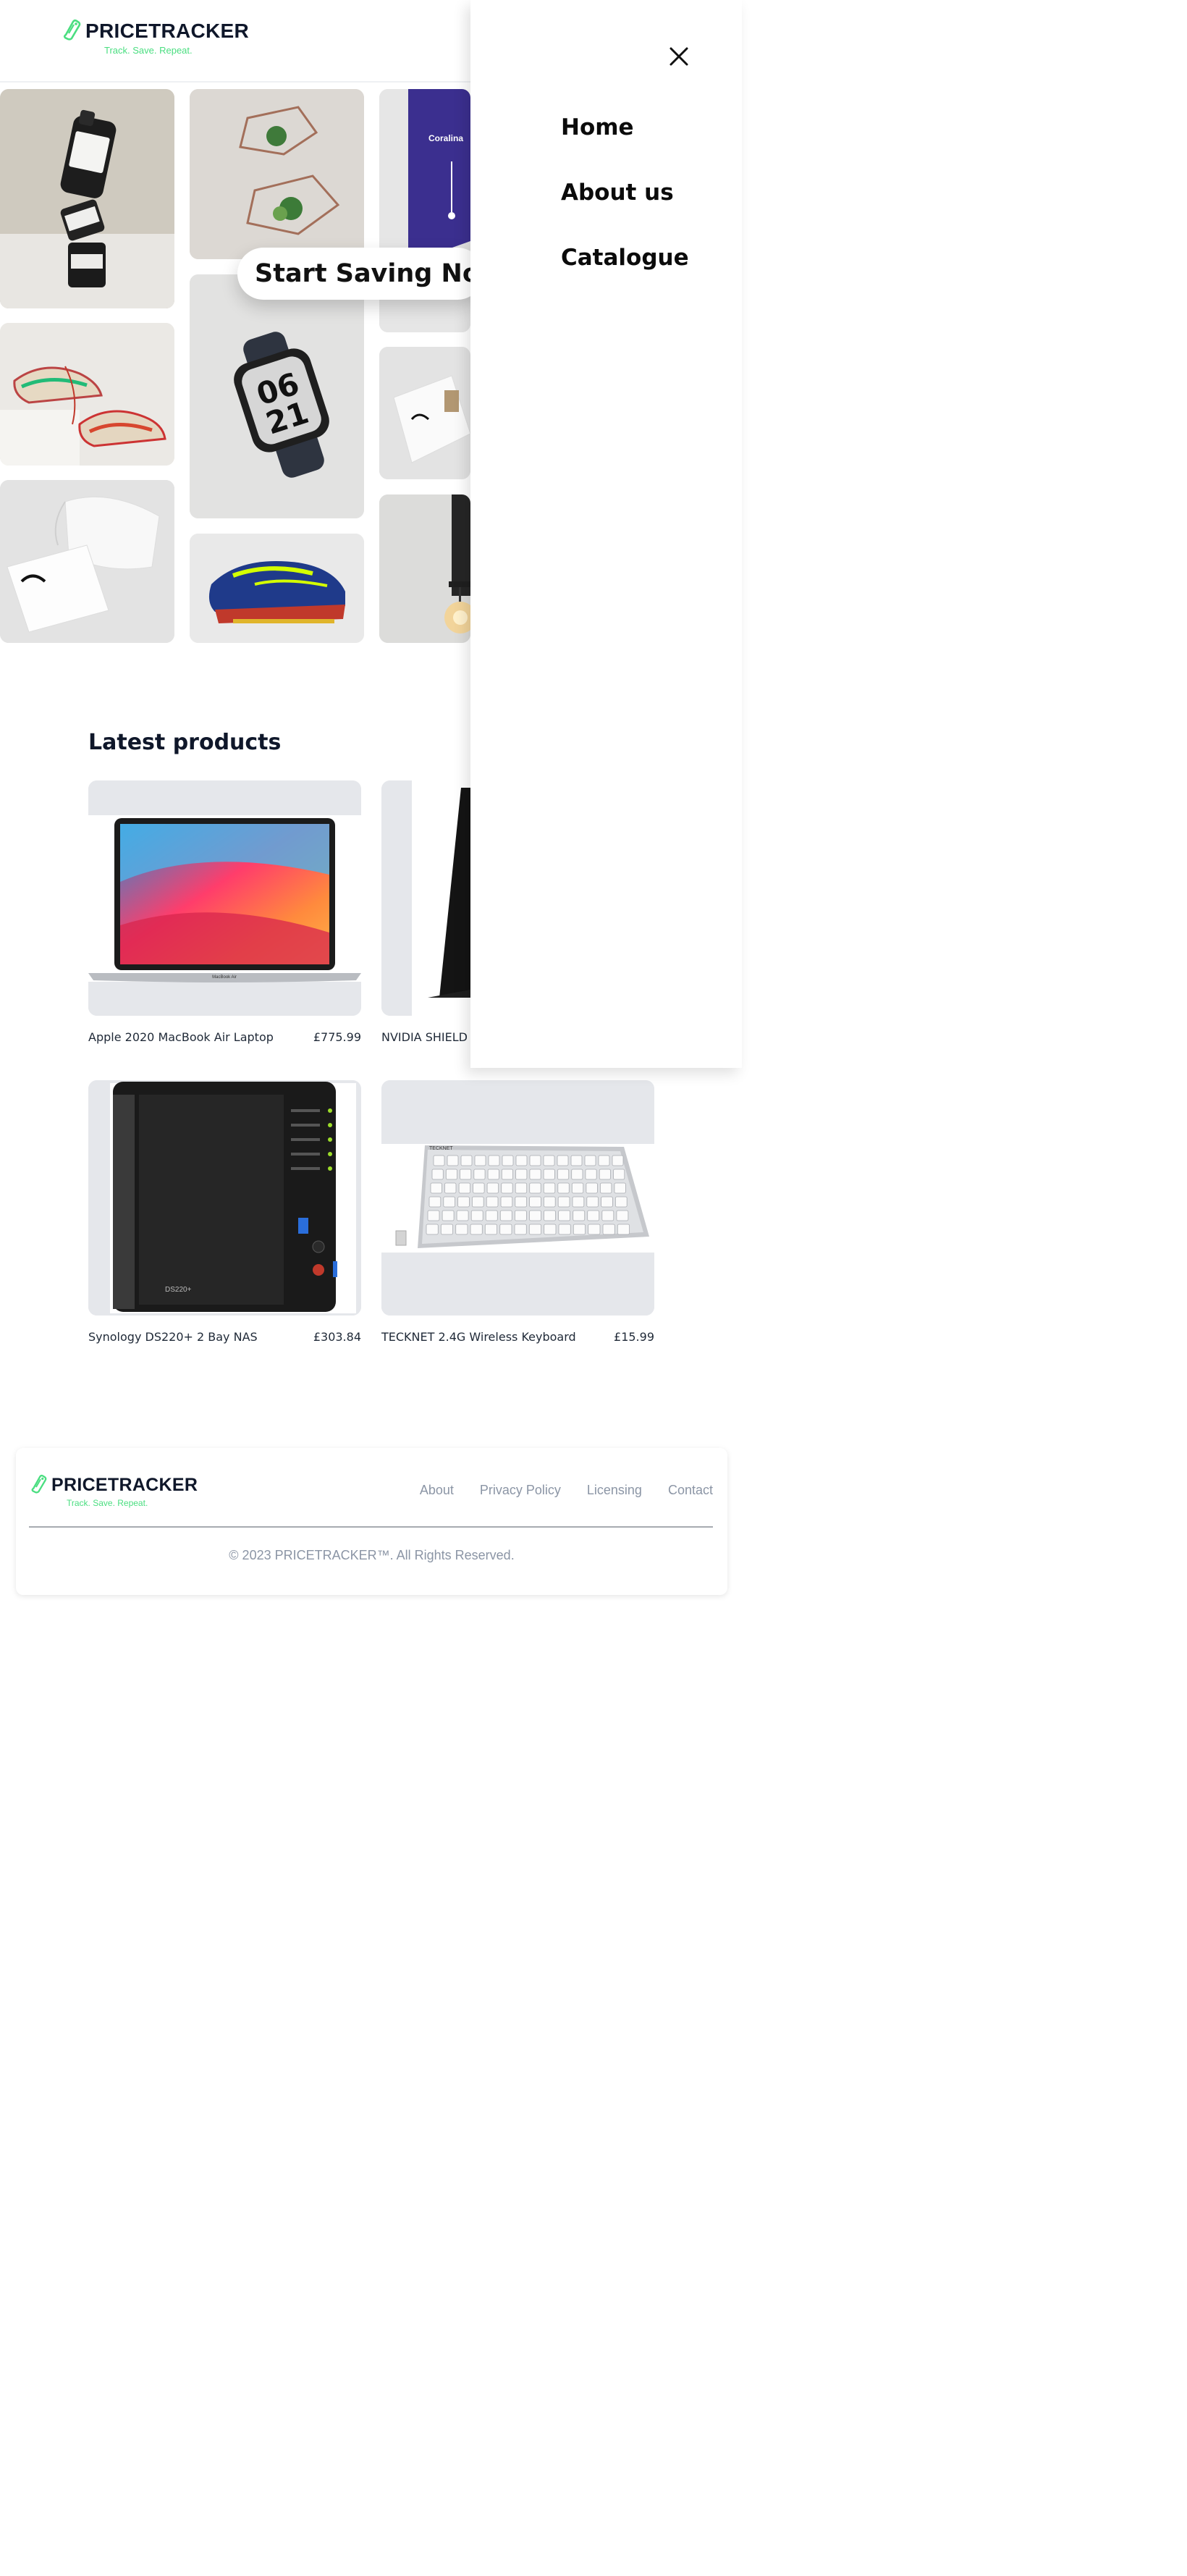 The height and width of the screenshot is (2576, 1187). Describe the element at coordinates (424, 413) in the screenshot. I see `hero-image-pouch-small` at that location.